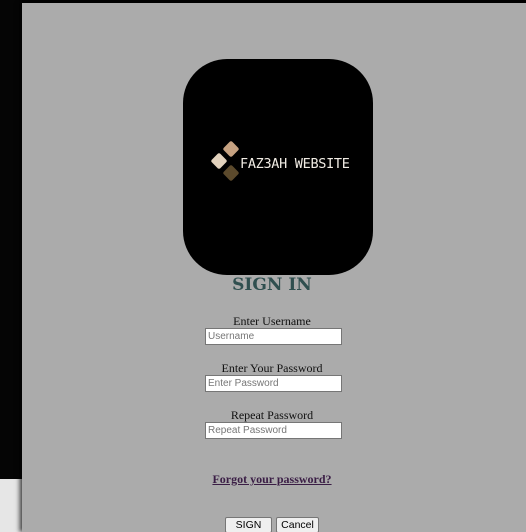 The width and height of the screenshot is (526, 532). Describe the element at coordinates (272, 285) in the screenshot. I see `page-title: SIGN IN` at that location.